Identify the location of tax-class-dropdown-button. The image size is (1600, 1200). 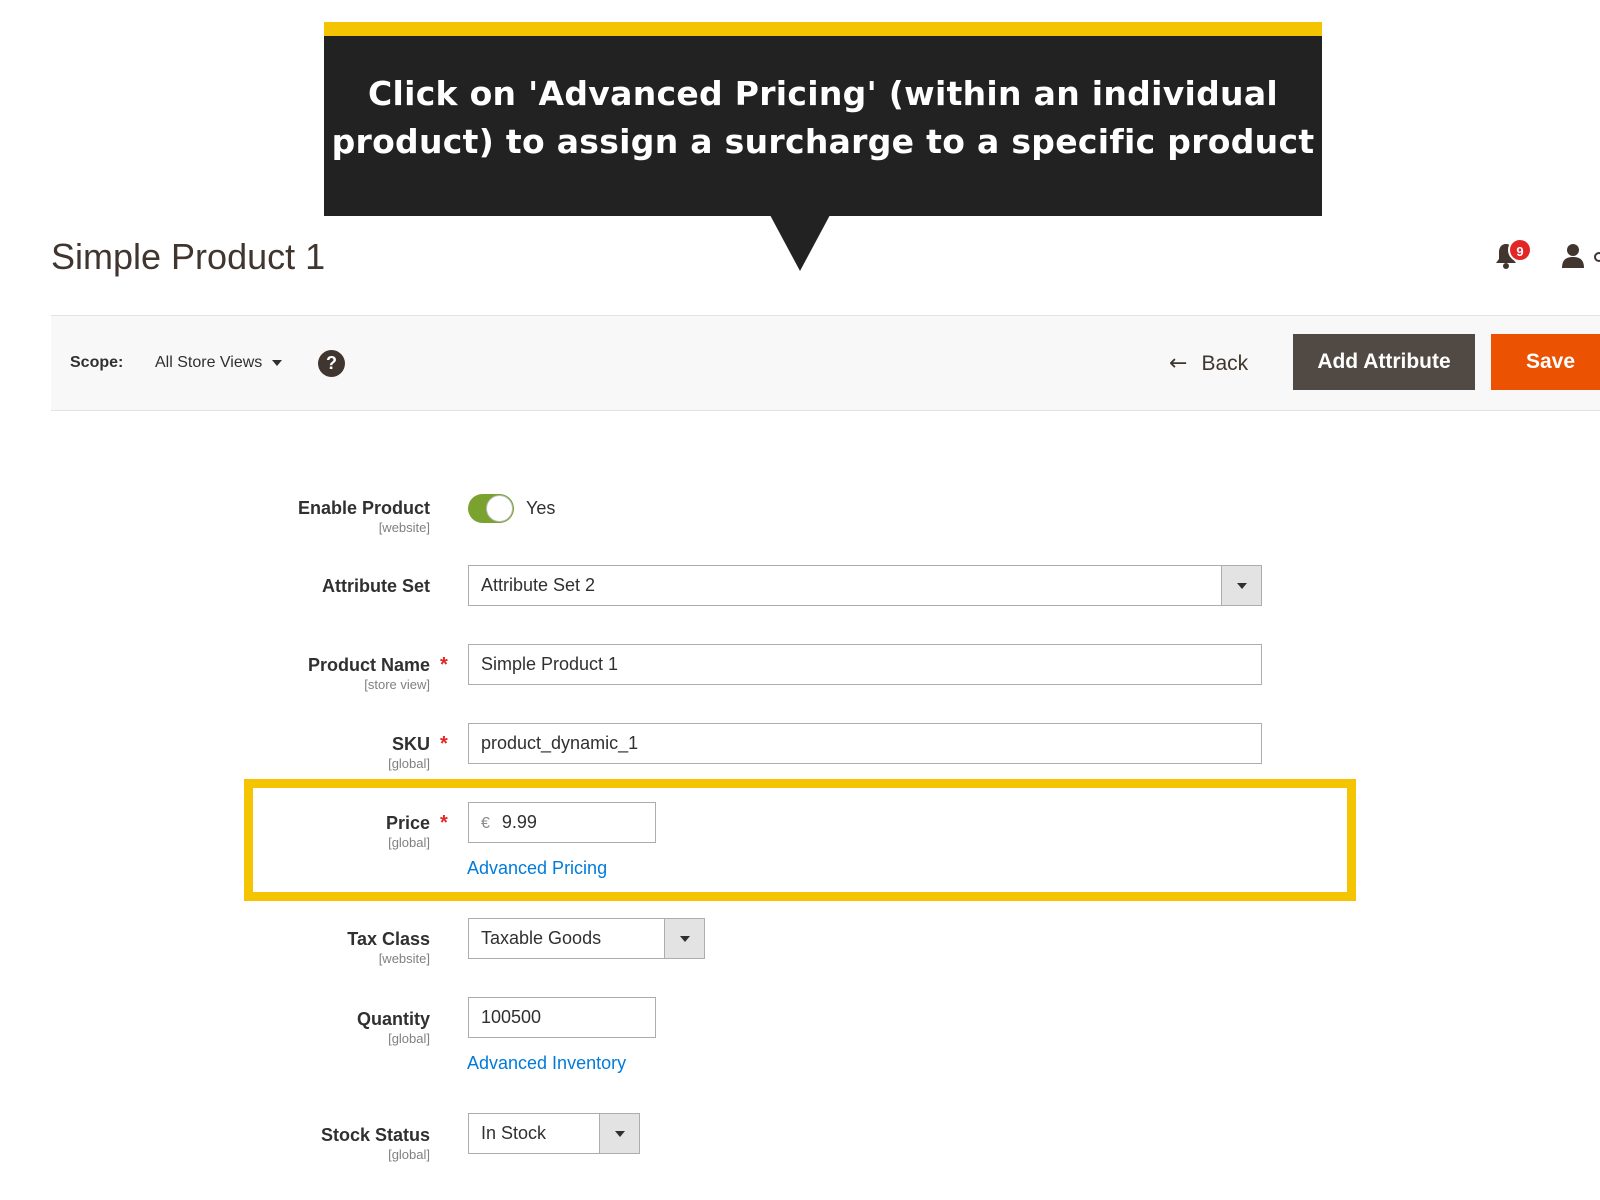
(684, 938).